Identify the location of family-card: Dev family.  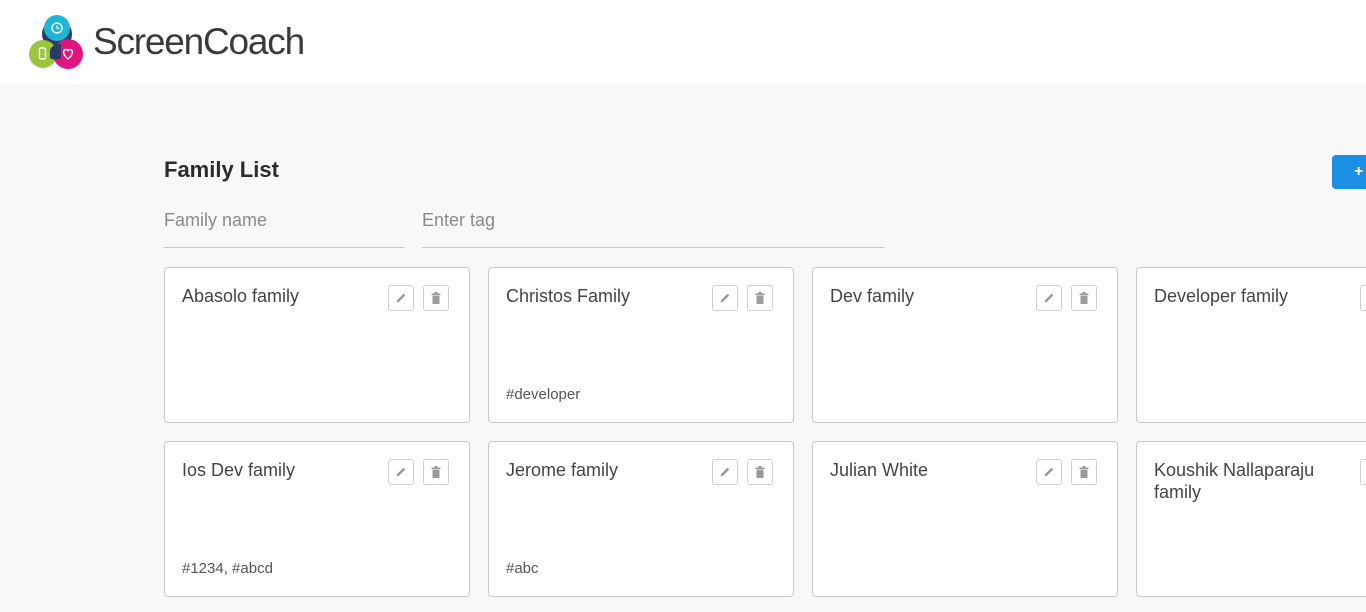
(965, 345).